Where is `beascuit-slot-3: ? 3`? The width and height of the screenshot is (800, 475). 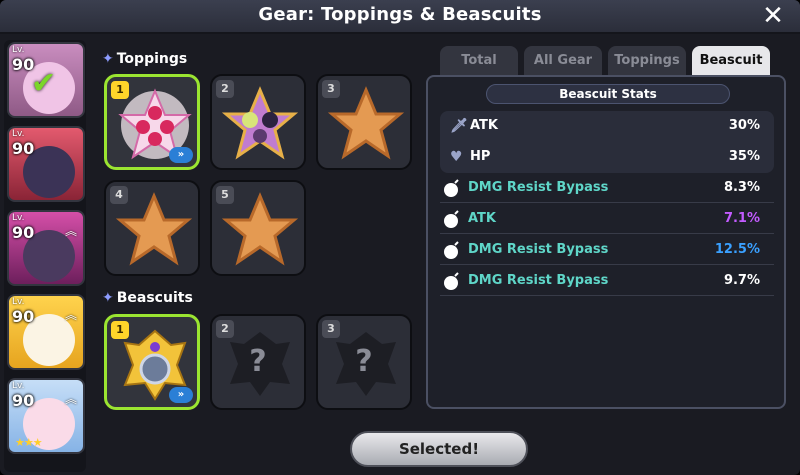
beascuit-slot-3: ? 3 is located at coordinates (364, 362).